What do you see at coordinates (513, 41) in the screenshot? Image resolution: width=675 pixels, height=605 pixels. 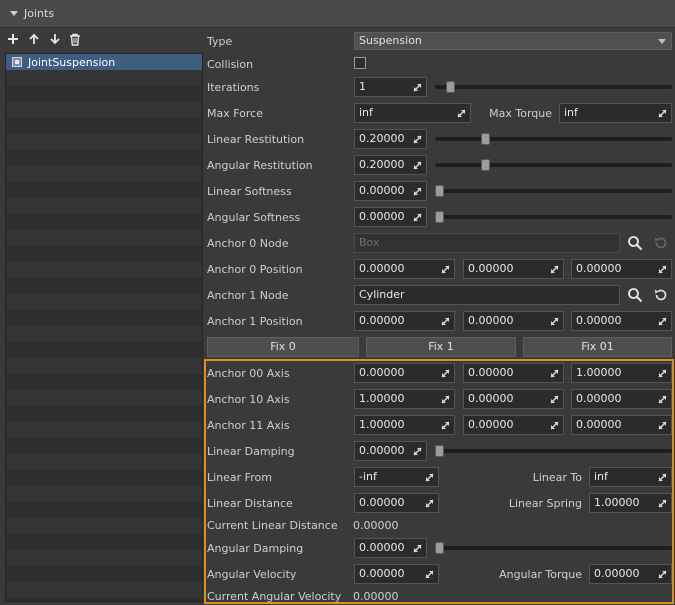 I see `type-select: Suspension` at bounding box center [513, 41].